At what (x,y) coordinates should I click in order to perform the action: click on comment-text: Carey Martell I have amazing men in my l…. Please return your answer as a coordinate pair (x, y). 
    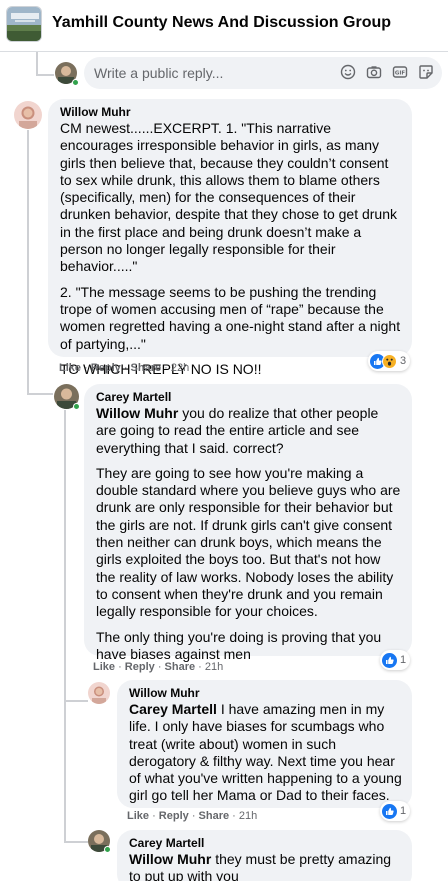
    Looking at the image, I should click on (265, 753).